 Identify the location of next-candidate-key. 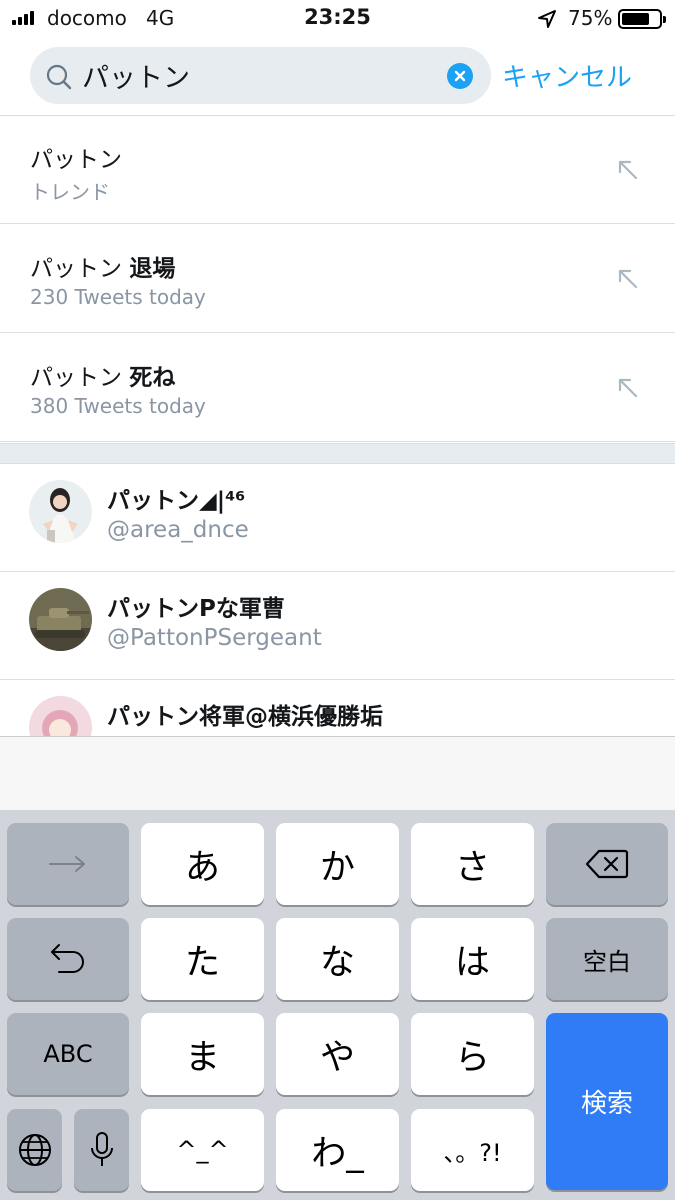
(68, 864).